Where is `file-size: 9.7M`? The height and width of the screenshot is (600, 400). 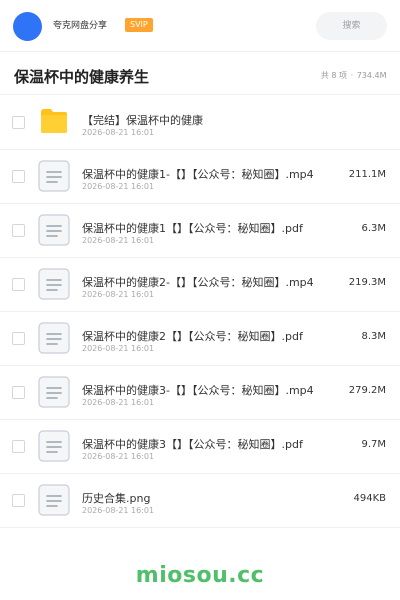 file-size: 9.7M is located at coordinates (373, 444).